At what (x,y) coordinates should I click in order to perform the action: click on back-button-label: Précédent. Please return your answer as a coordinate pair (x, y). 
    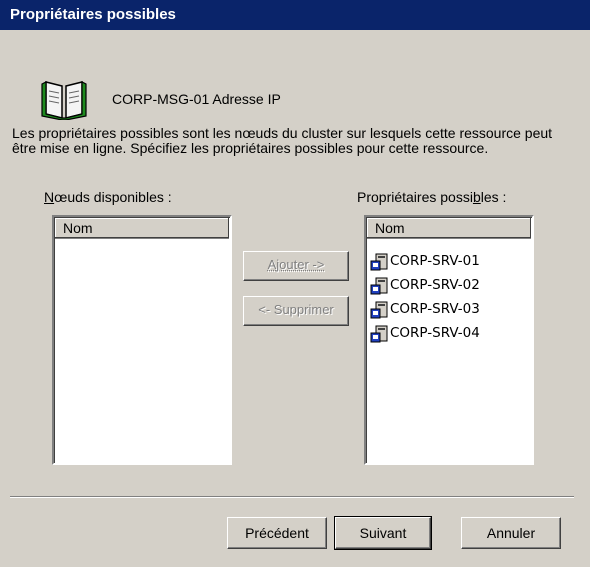
    Looking at the image, I should click on (277, 533).